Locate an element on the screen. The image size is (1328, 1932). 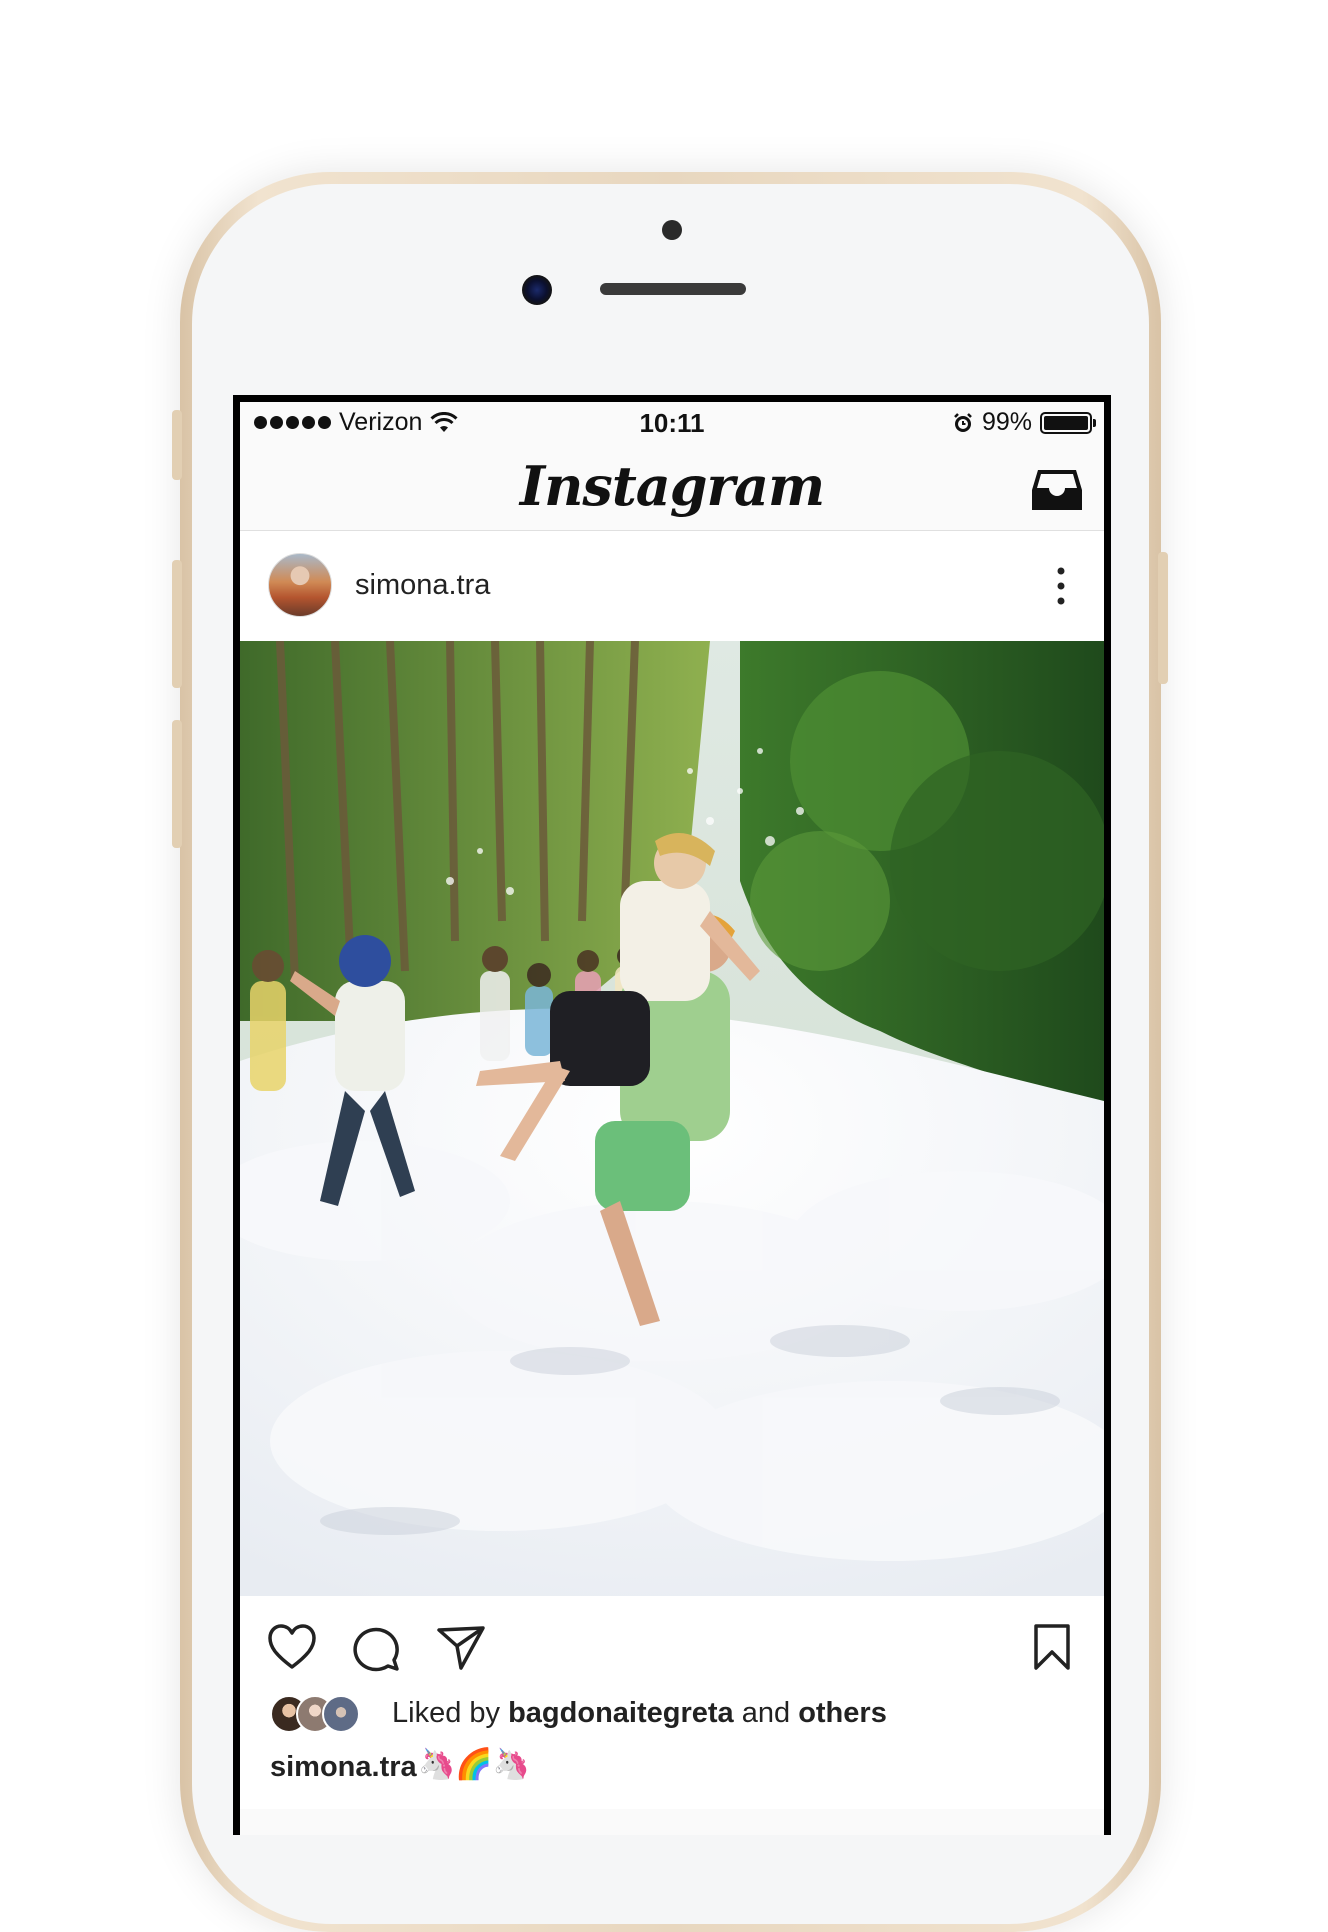
liker-avatars is located at coordinates (320, 1715).